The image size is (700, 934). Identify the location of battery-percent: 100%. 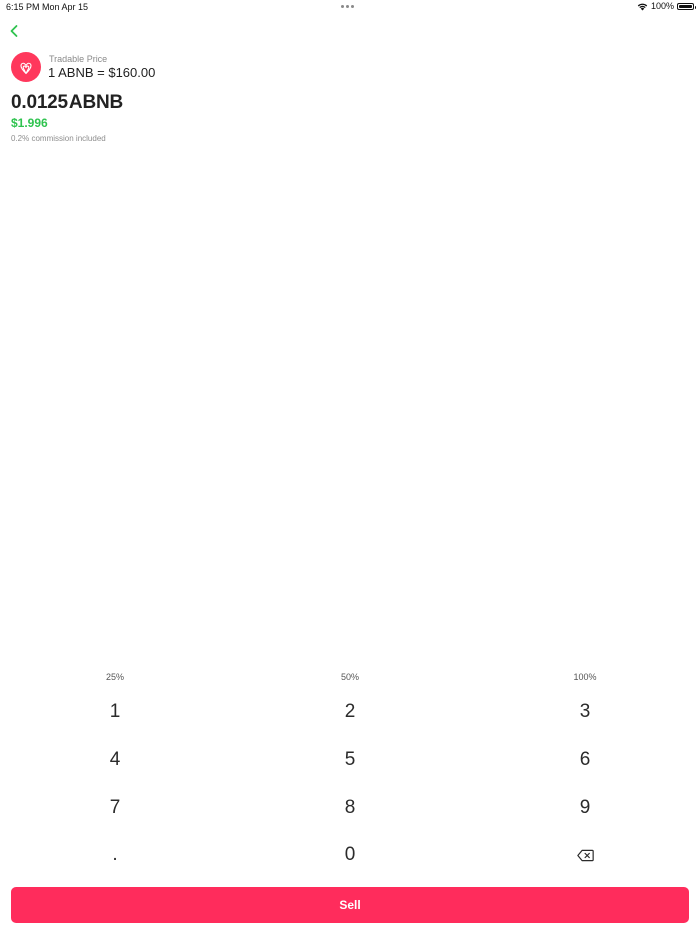
(662, 6).